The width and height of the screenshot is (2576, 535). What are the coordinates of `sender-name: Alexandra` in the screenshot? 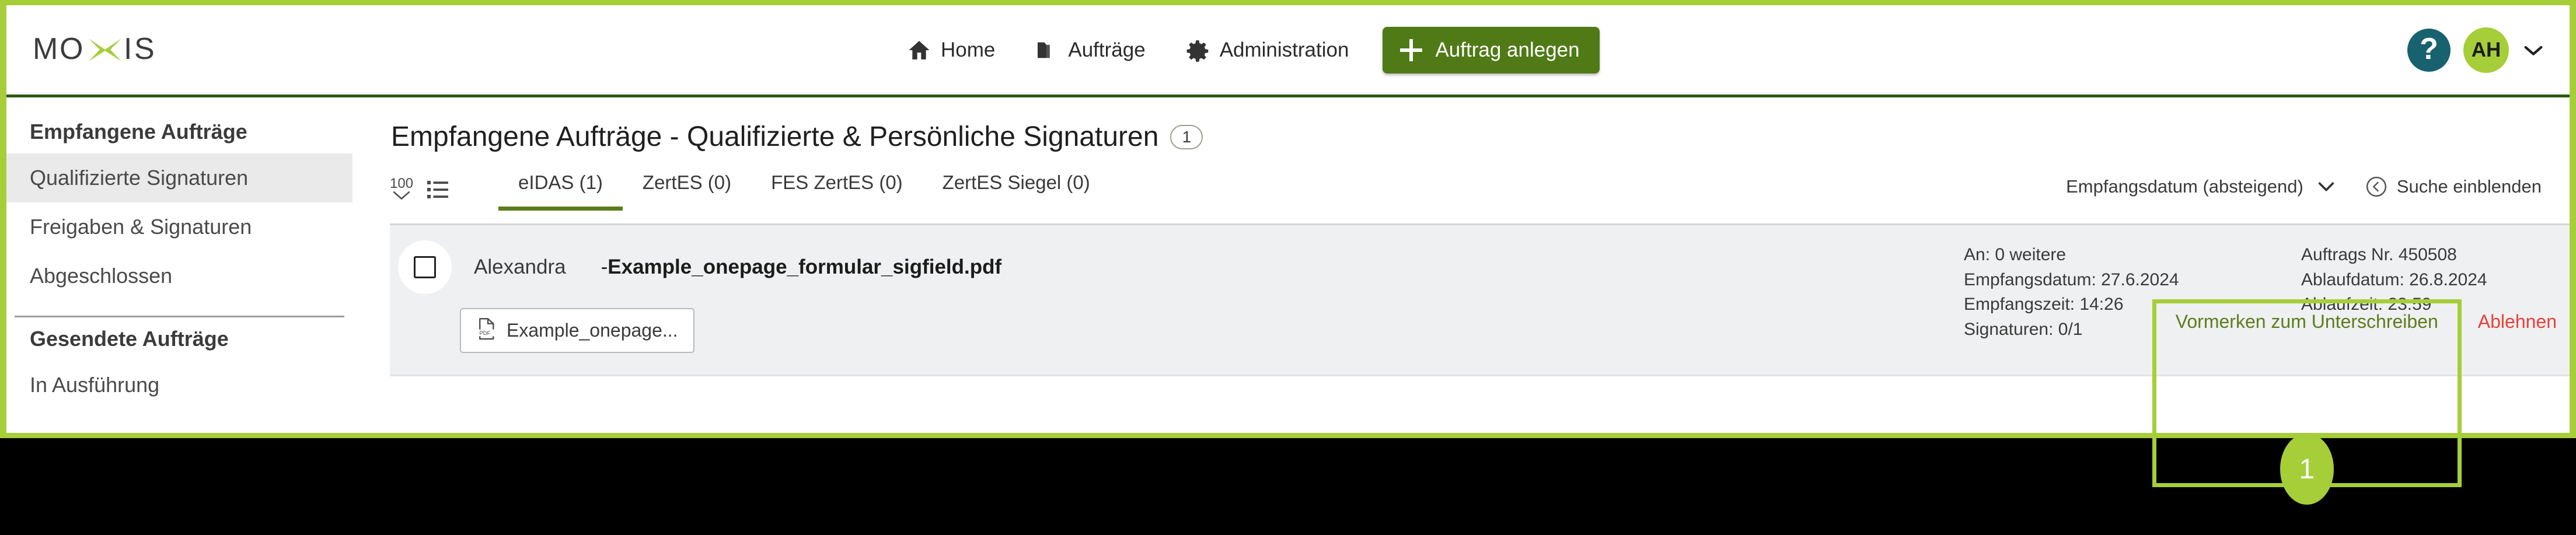 It's located at (520, 267).